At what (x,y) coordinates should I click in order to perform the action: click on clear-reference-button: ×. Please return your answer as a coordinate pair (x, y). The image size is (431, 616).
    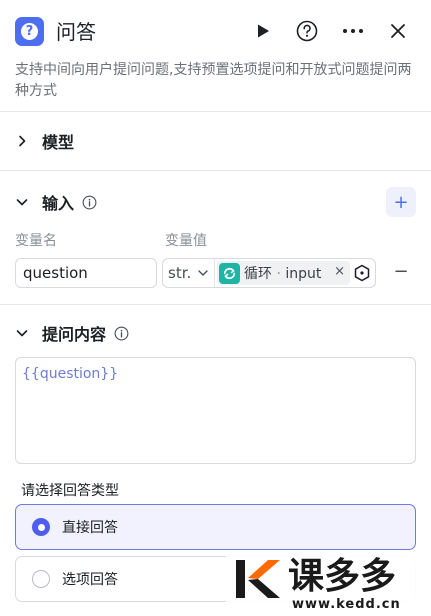
    Looking at the image, I should click on (339, 271).